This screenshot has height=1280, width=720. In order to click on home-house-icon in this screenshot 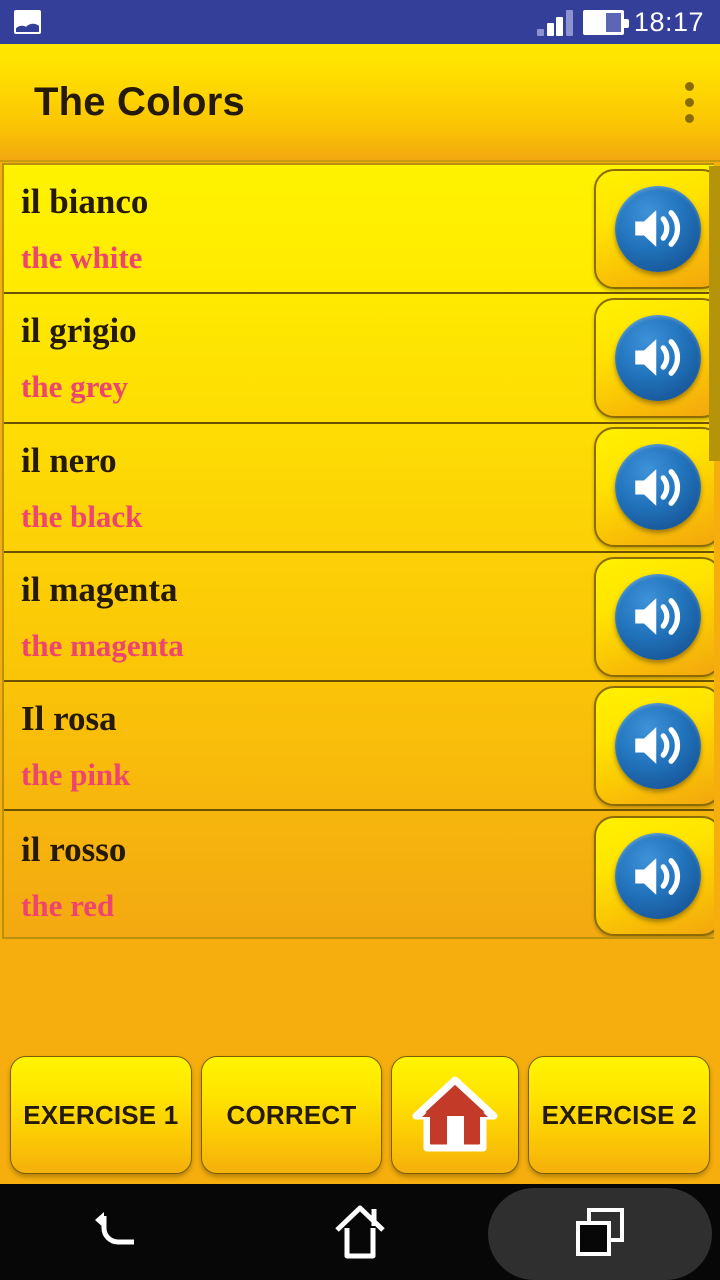, I will do `click(455, 1114)`.